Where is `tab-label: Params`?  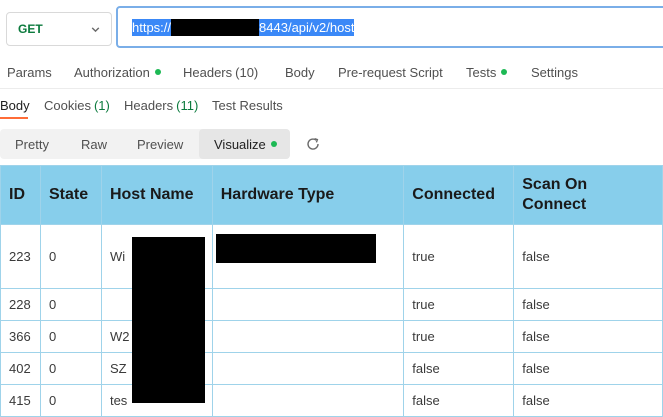
tab-label: Params is located at coordinates (29, 72).